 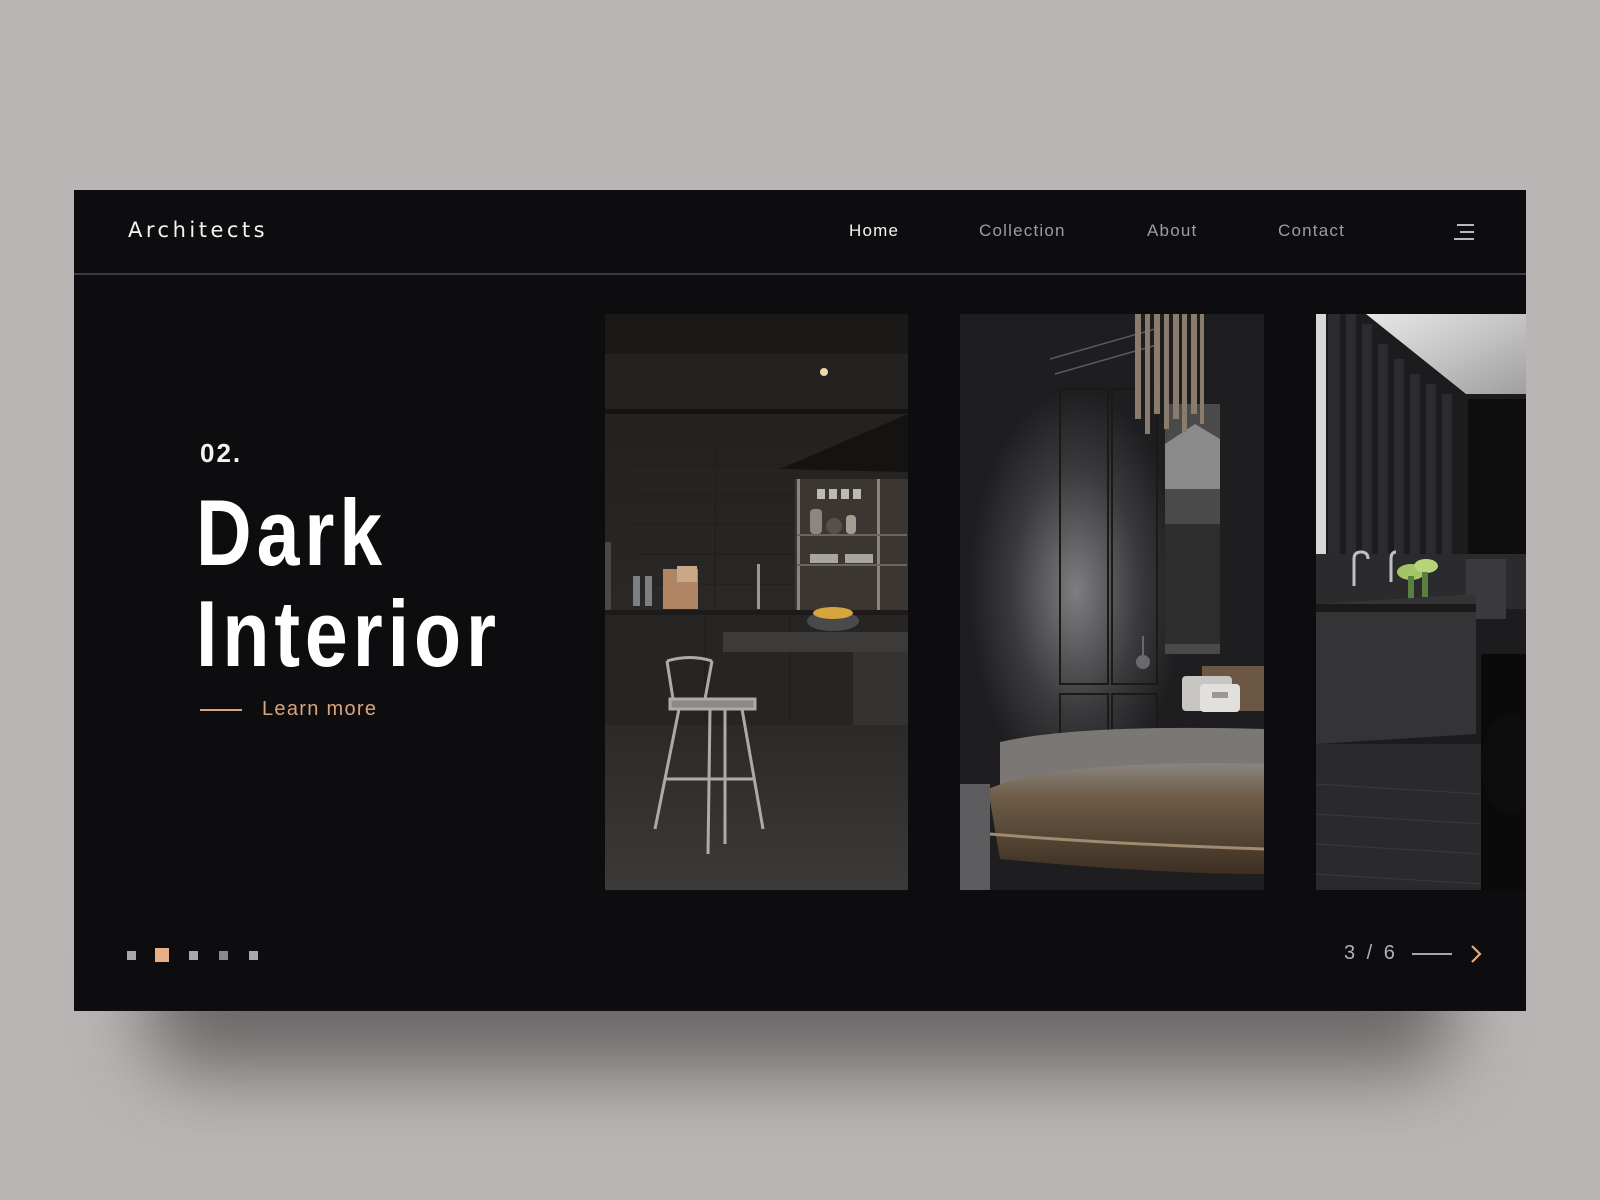 What do you see at coordinates (1022, 231) in the screenshot?
I see `nav-collection: Collection` at bounding box center [1022, 231].